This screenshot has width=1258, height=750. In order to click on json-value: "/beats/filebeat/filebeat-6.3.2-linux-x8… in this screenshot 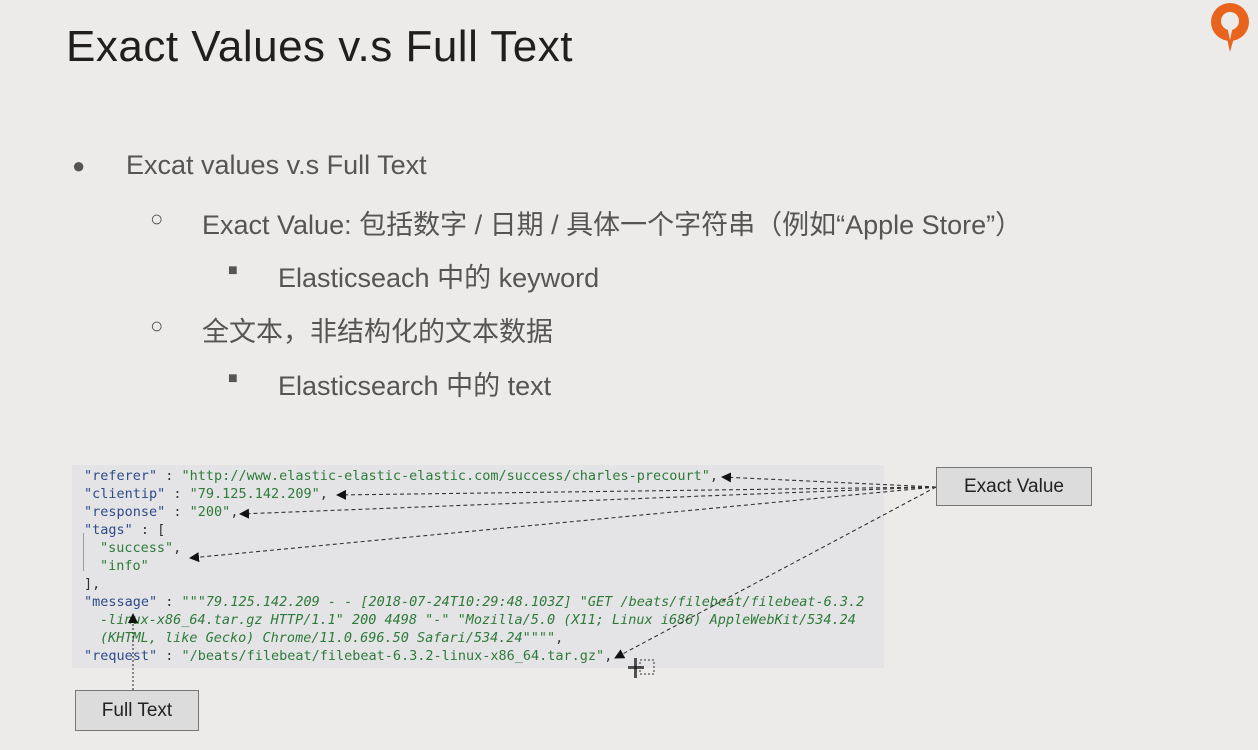, I will do `click(393, 656)`.